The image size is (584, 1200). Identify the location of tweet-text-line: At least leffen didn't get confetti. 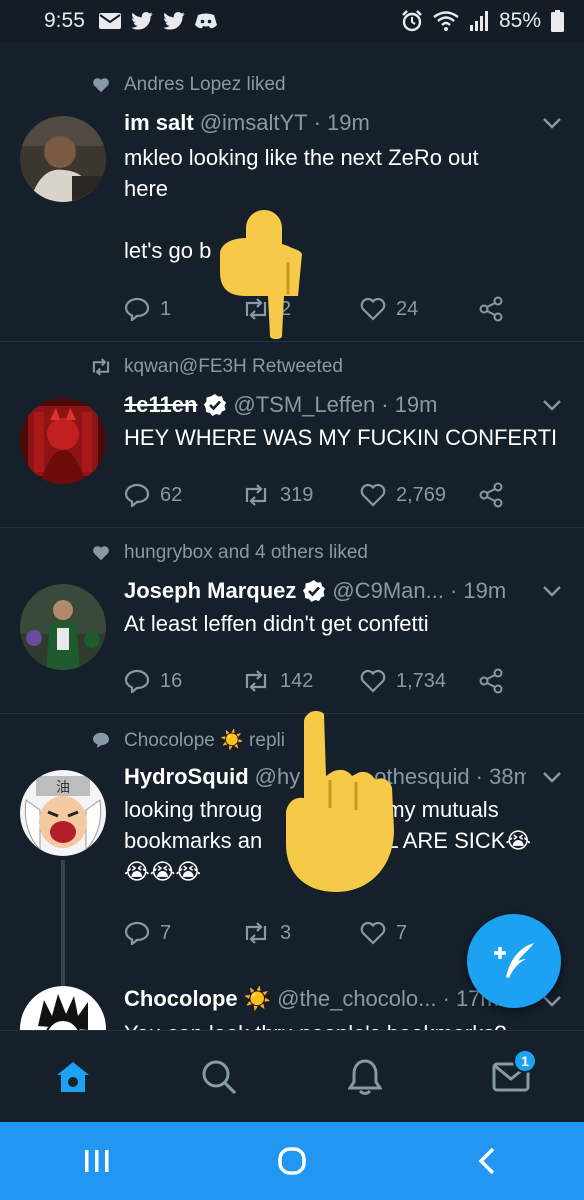
(276, 623).